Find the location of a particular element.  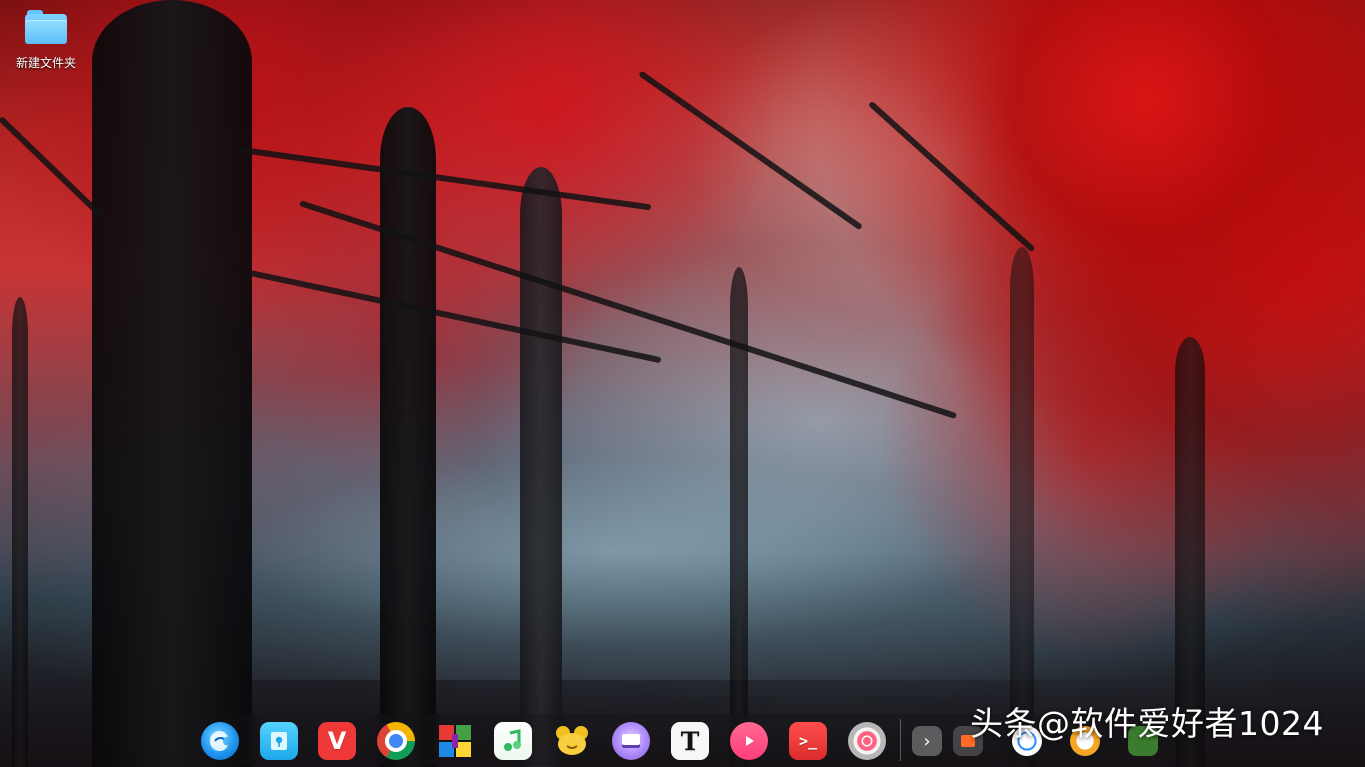

watermark-text: 头条@软件爱好者1024 is located at coordinates (1147, 723).